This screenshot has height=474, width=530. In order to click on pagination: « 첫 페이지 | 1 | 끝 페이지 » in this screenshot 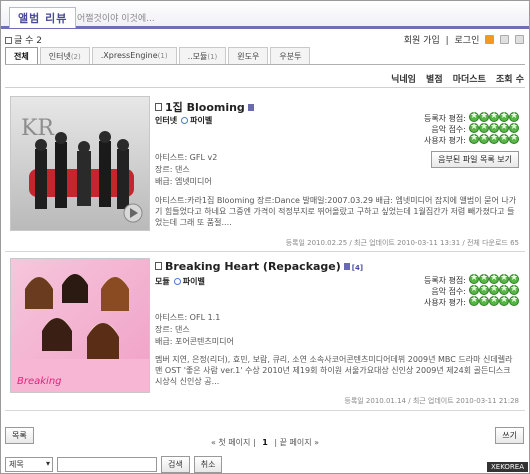, I will do `click(264, 442)`.